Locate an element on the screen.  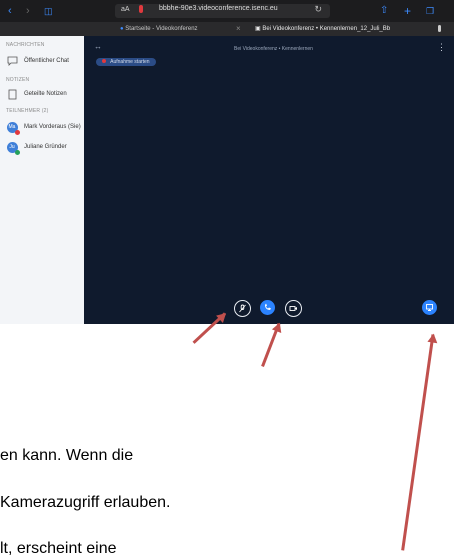
address-bar: aA bbbhe-90e3.videoconference.isenc.eu ↻ is located at coordinates (222, 11).